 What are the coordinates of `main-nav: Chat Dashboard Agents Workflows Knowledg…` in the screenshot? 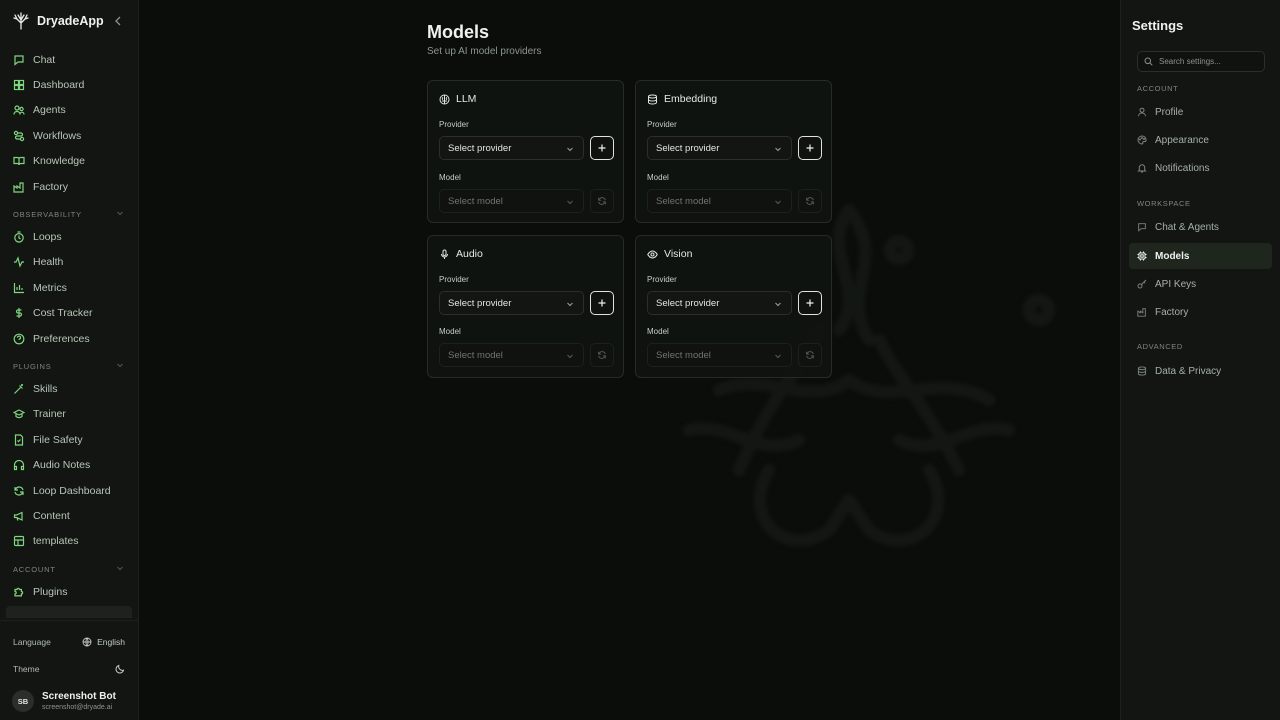 It's located at (69, 331).